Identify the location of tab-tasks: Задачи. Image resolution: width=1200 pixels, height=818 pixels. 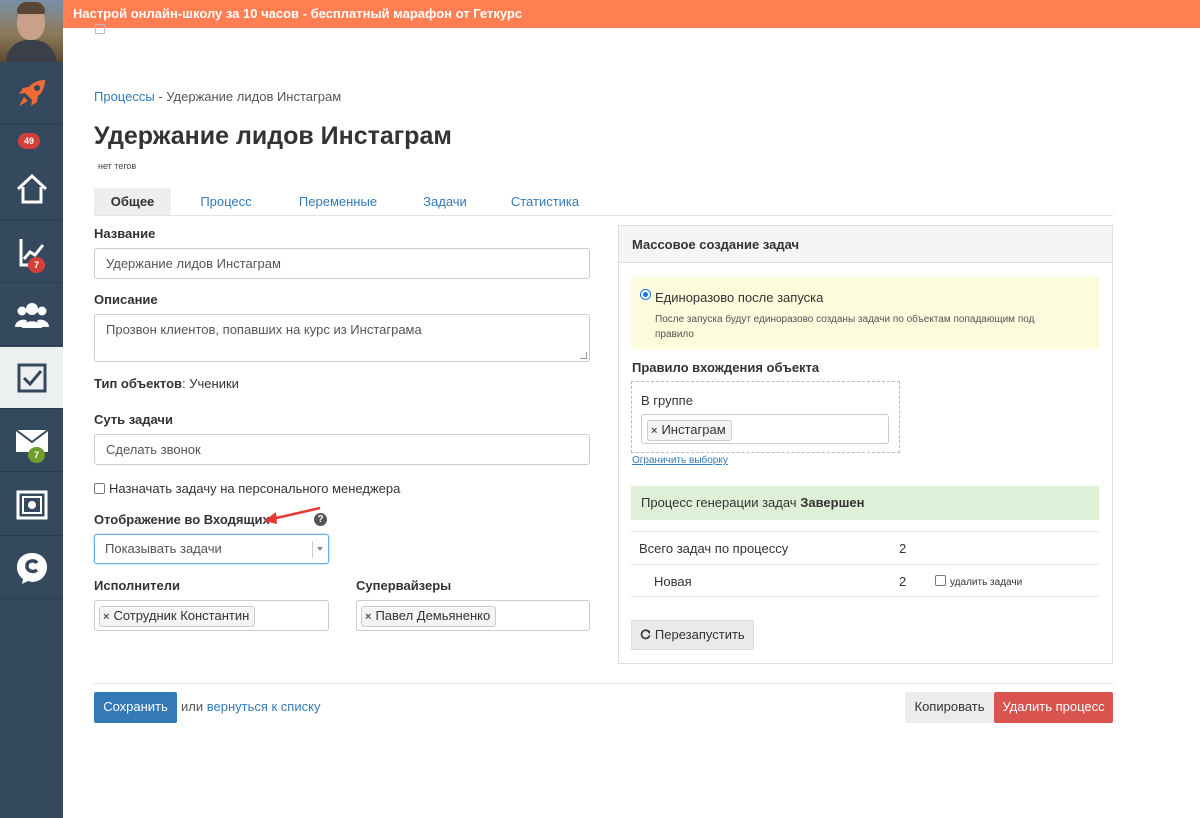
(445, 201).